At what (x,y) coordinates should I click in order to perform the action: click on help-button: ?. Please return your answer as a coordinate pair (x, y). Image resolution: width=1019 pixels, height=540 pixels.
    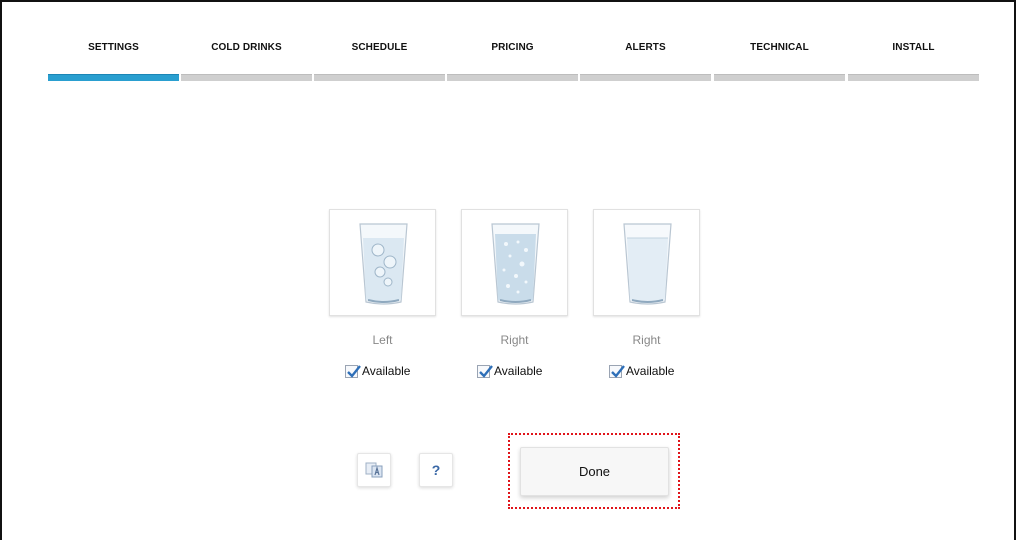
    Looking at the image, I should click on (436, 470).